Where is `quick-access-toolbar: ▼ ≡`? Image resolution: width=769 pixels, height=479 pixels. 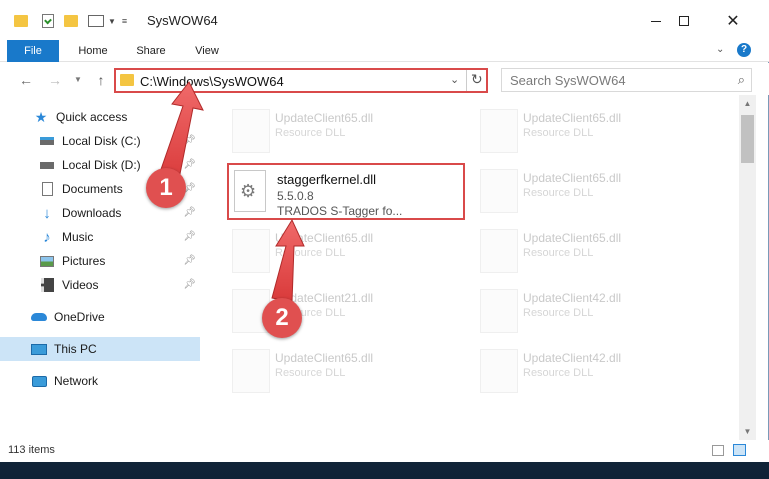
quick-access-toolbar: ▼ ≡ is located at coordinates (70, 21).